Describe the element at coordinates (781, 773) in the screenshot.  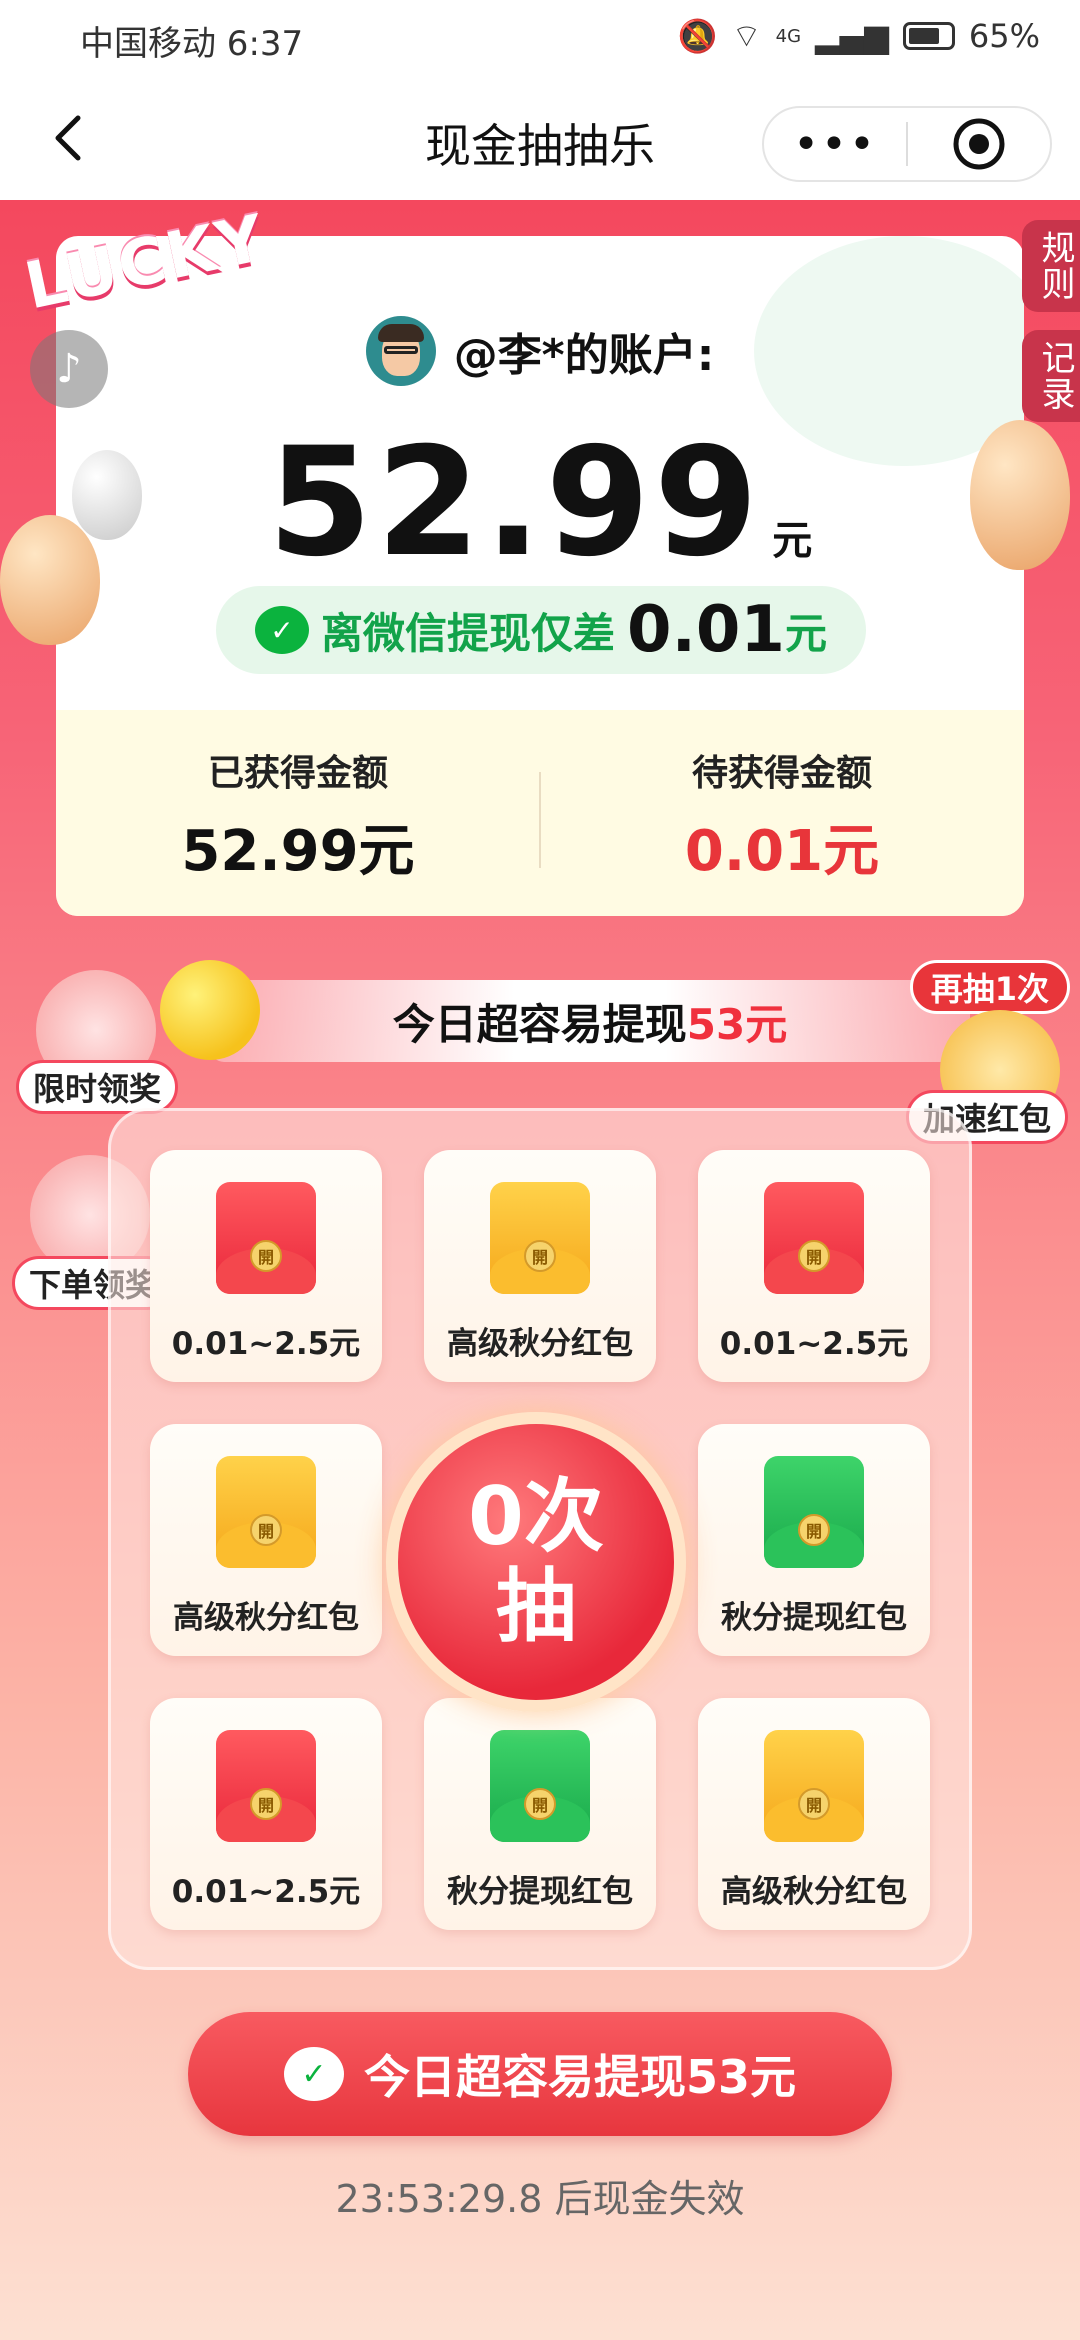
I see `pending-label: 待获得金额` at that location.